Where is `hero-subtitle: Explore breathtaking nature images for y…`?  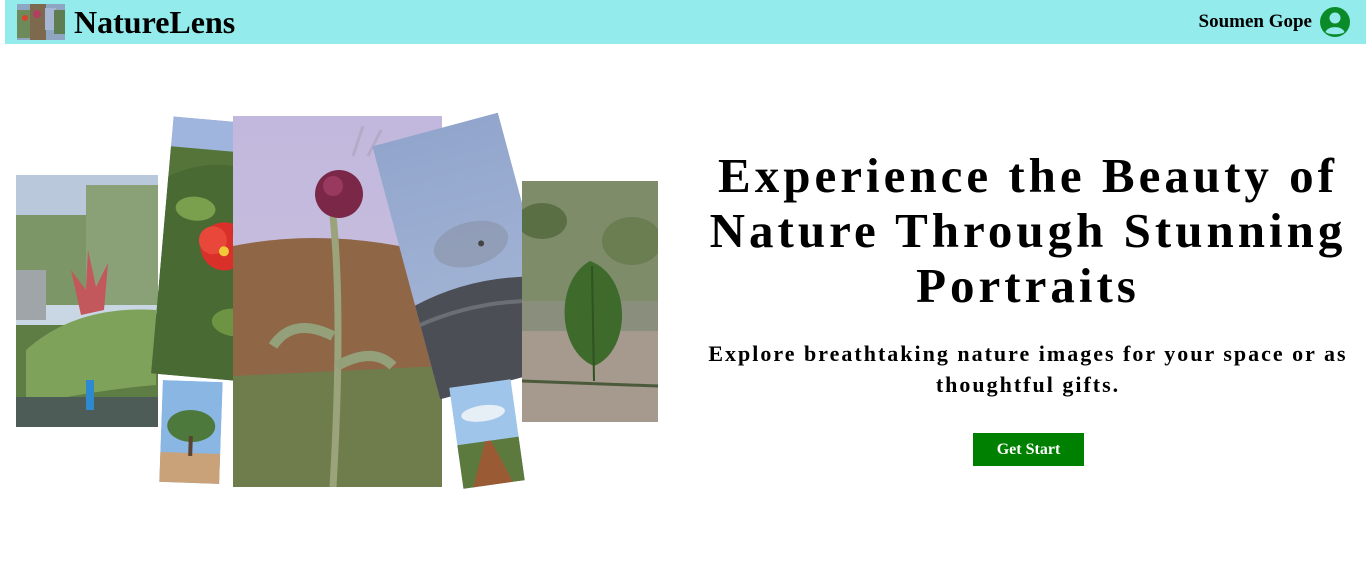 hero-subtitle: Explore breathtaking nature images for y… is located at coordinates (1028, 369).